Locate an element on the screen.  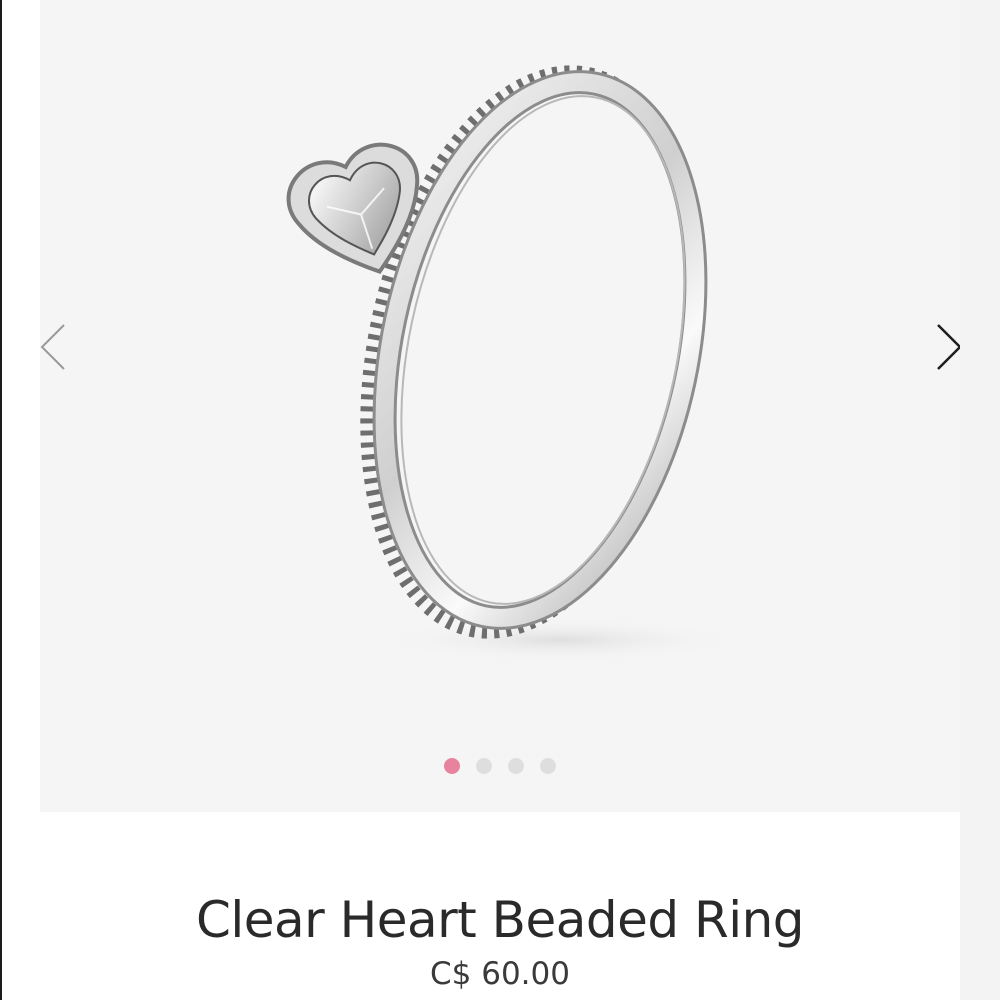
chevron-right-icon is located at coordinates (948, 347).